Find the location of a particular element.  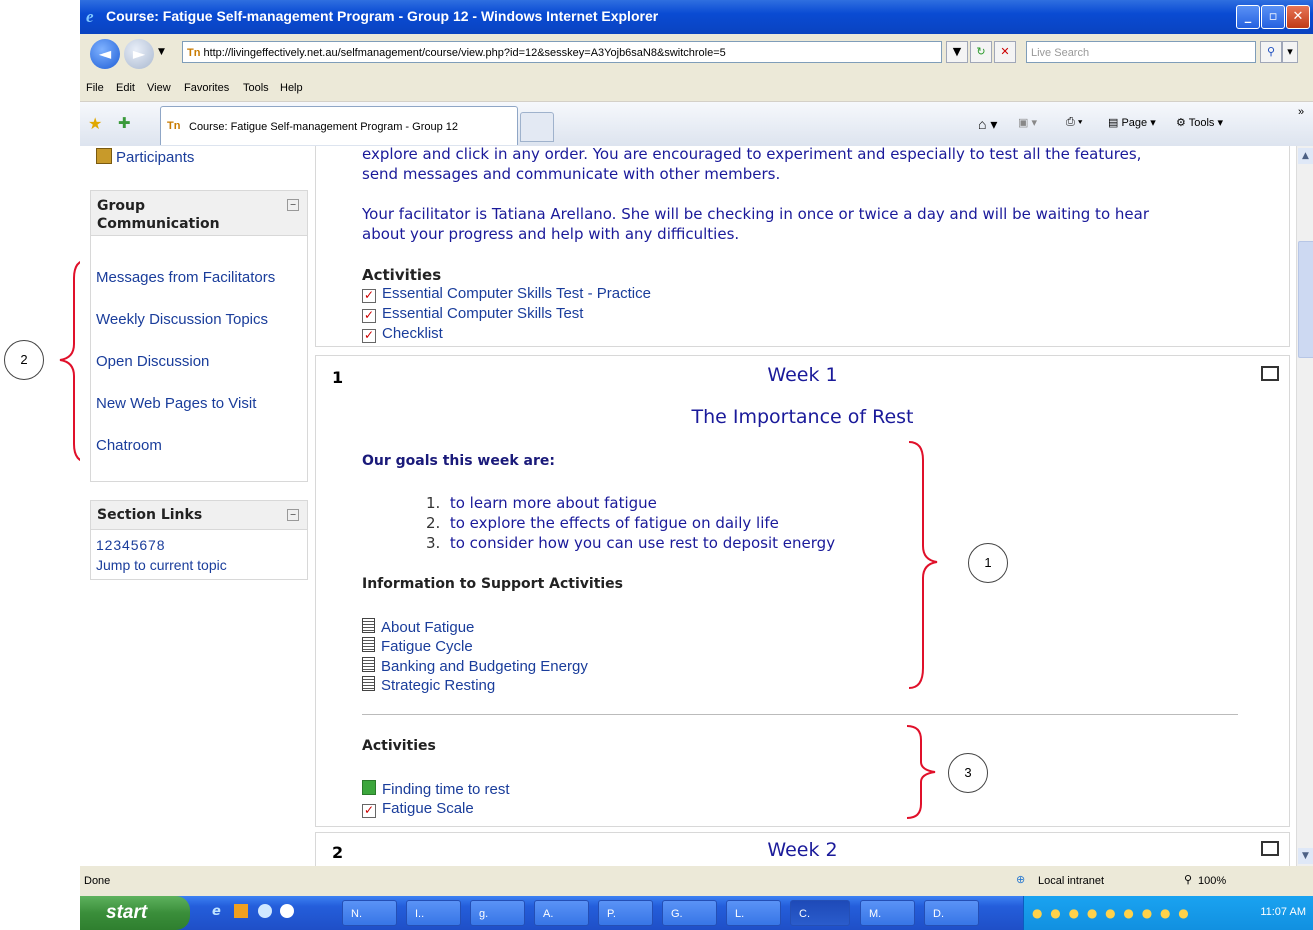

taskbar-button-2: I.. is located at coordinates (433, 913).